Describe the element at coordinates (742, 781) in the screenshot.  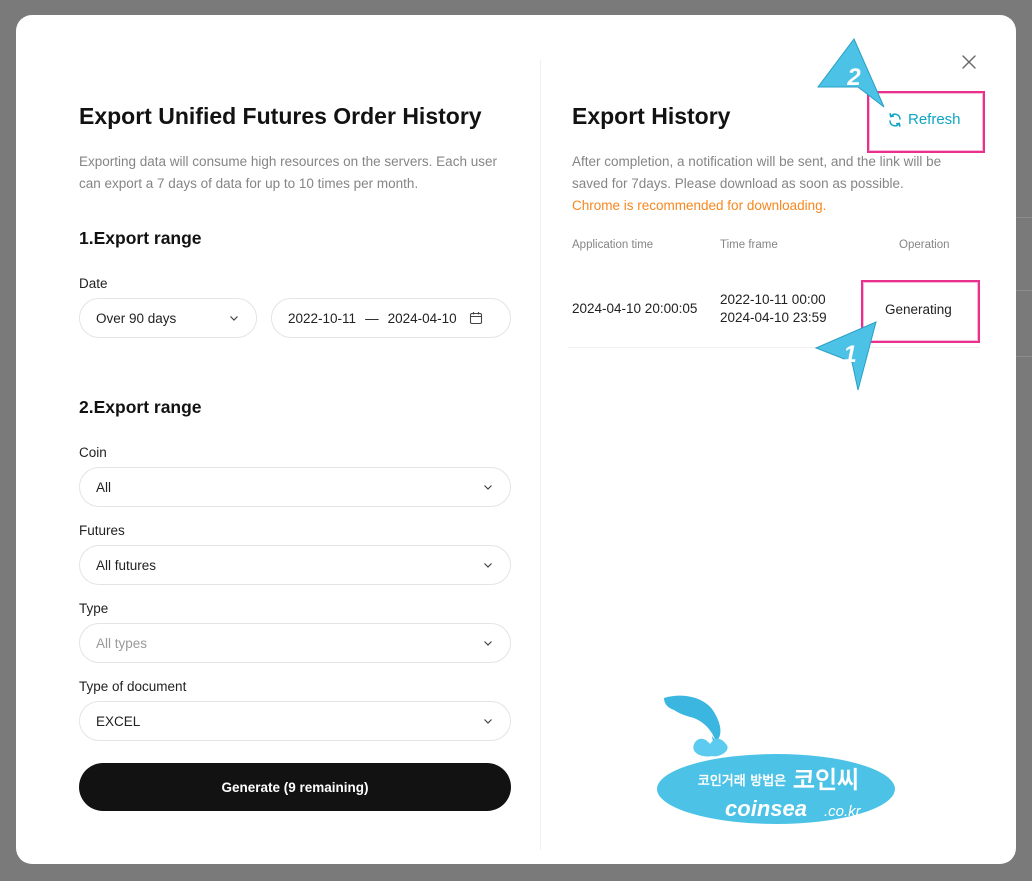
I see `watermark-korean-text: 코인거래 방법은` at that location.